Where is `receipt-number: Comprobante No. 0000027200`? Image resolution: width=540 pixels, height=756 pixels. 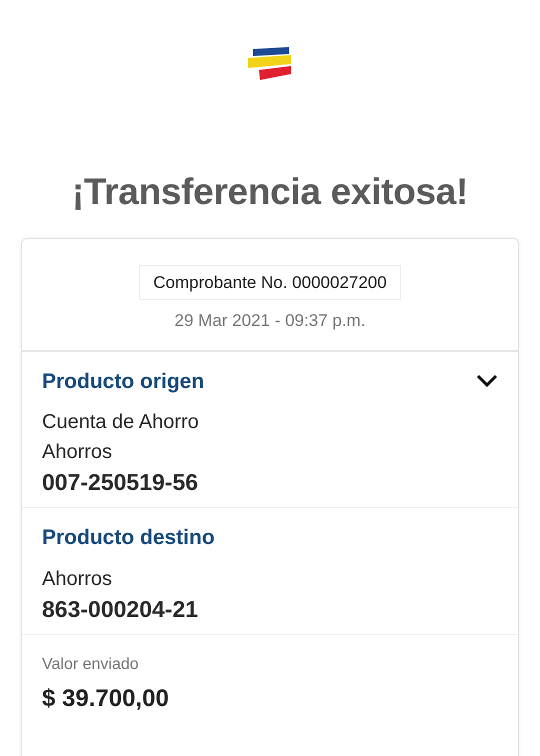 receipt-number: Comprobante No. 0000027200 is located at coordinates (270, 282).